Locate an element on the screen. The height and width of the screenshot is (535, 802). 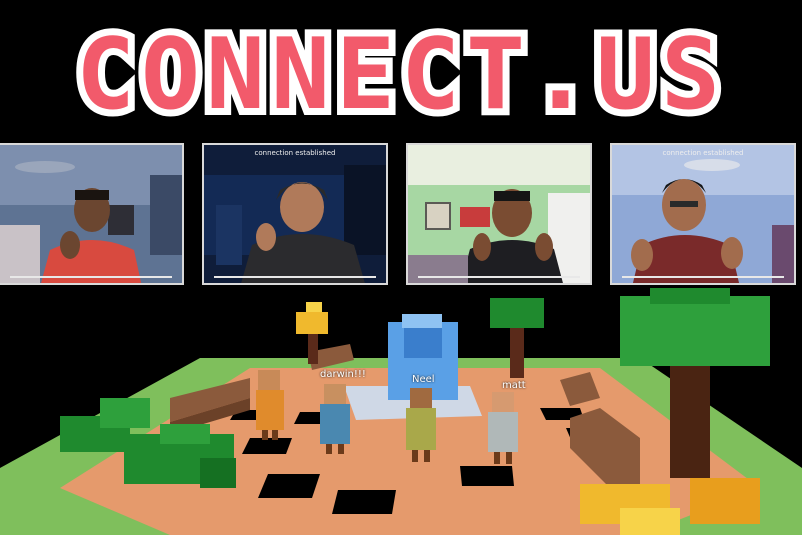
player-name-tag: darwin!!! is located at coordinates (343, 374).